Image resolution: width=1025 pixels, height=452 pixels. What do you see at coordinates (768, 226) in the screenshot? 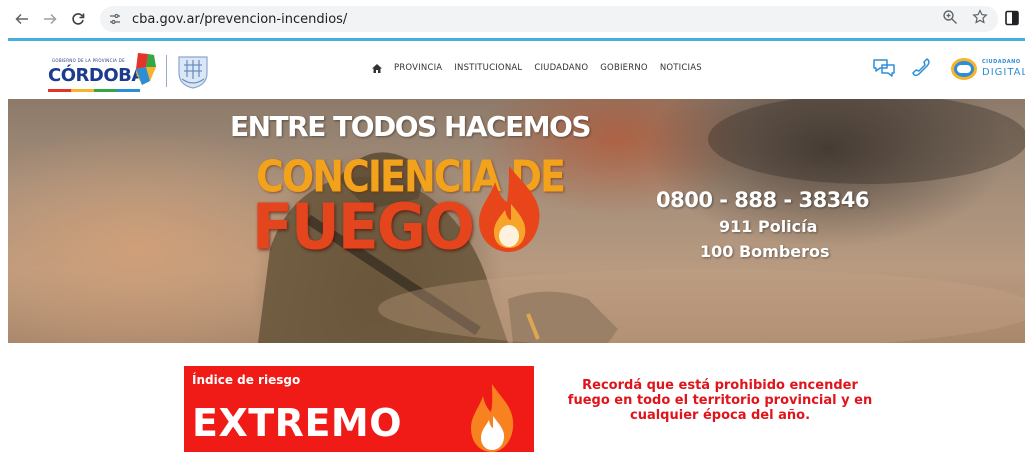
I see `hero-police: 911 Policía` at bounding box center [768, 226].